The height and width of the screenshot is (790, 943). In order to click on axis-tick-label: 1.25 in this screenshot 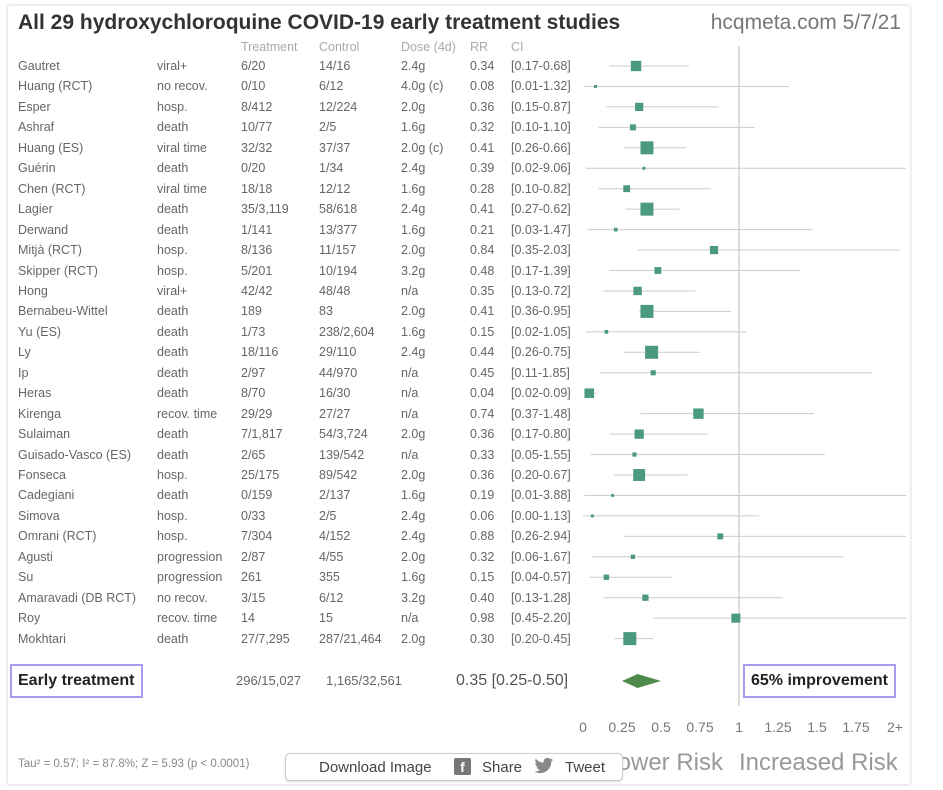, I will do `click(777, 727)`.